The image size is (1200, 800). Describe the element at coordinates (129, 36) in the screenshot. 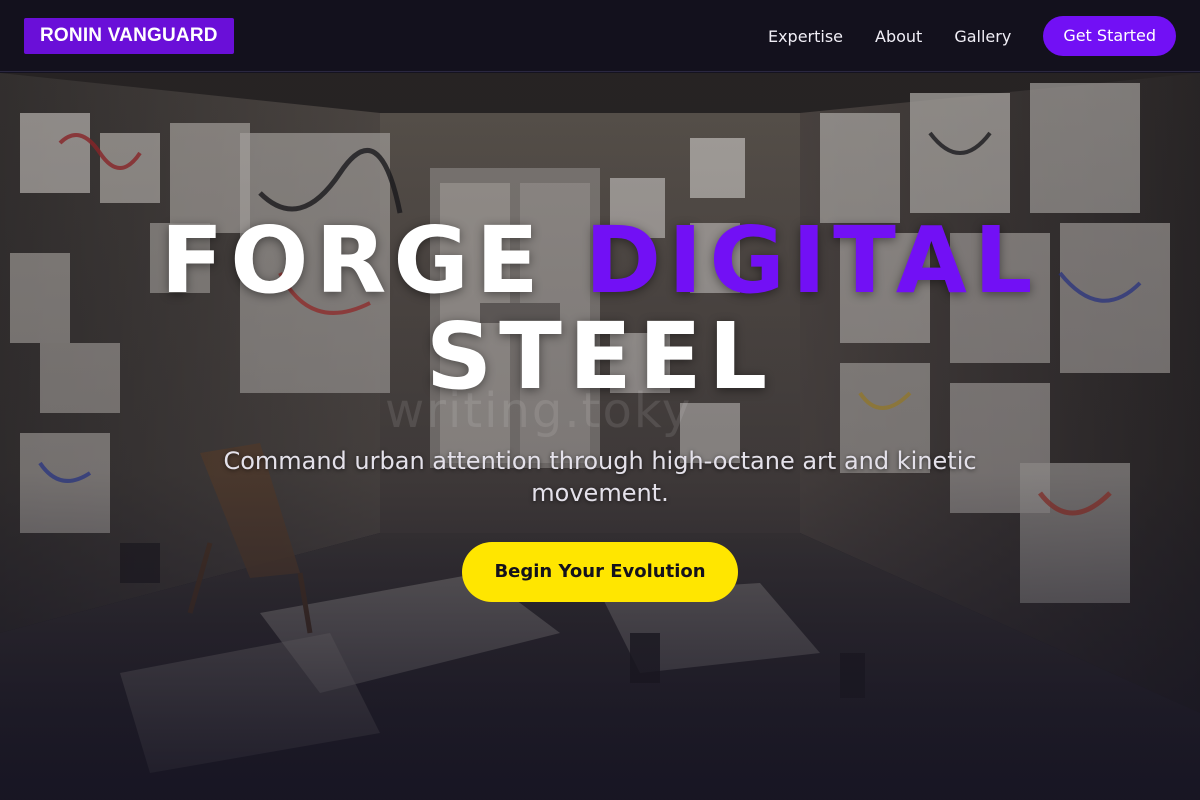

I see `brand-logo: RONIN VANGUARD` at that location.